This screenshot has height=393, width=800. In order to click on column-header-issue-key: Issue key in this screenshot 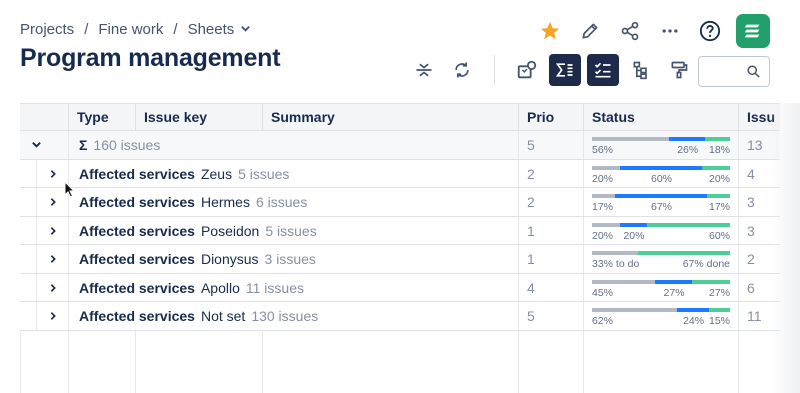, I will do `click(198, 117)`.